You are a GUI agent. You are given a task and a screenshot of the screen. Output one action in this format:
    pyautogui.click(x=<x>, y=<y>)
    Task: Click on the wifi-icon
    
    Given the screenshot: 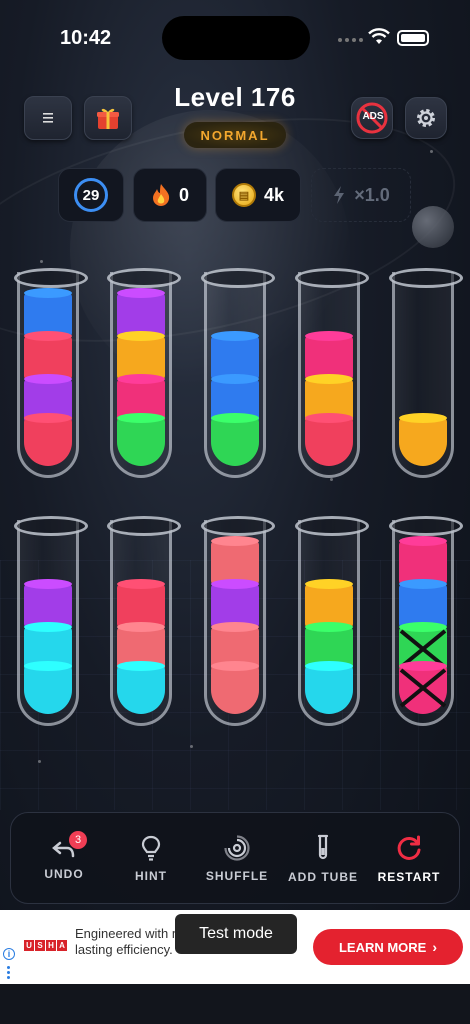 What is the action you would take?
    pyautogui.click(x=379, y=36)
    